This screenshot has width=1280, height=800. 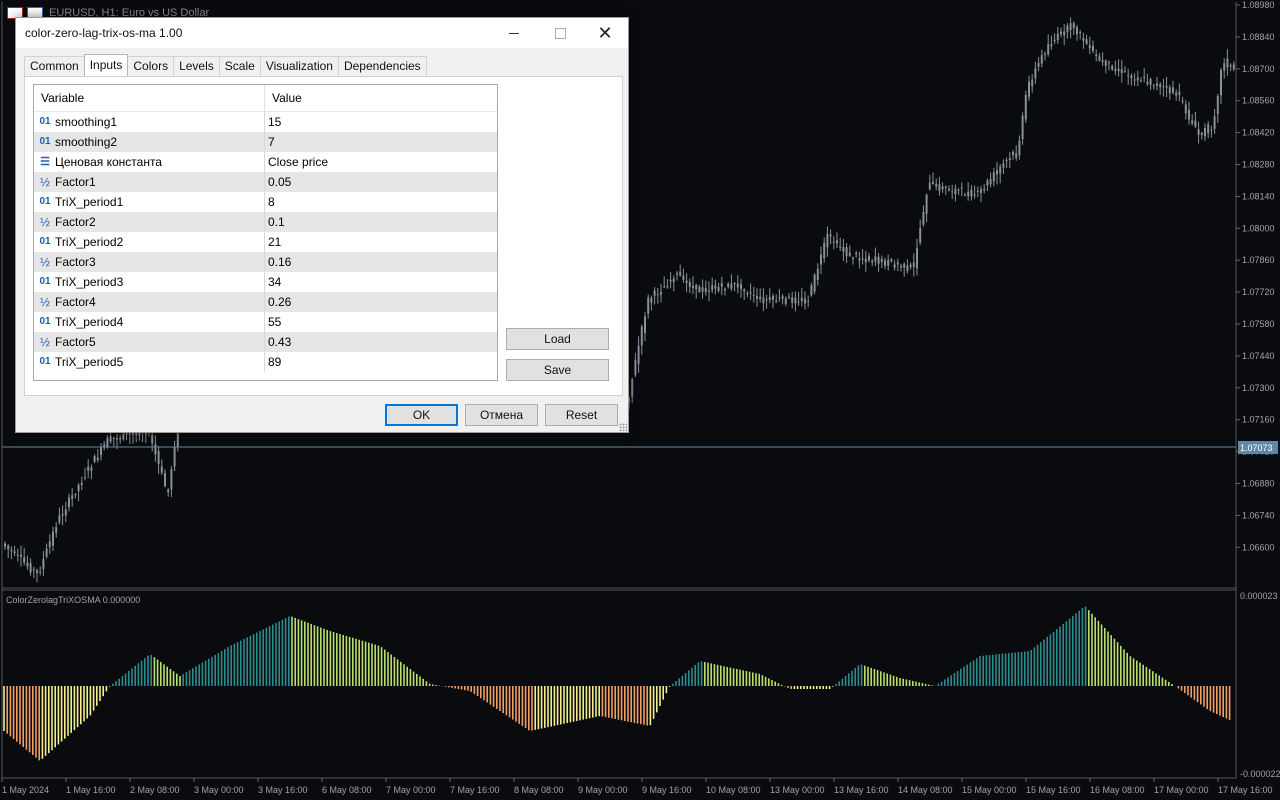 I want to click on price-tick-label: 1.08840, so click(x=1258, y=37).